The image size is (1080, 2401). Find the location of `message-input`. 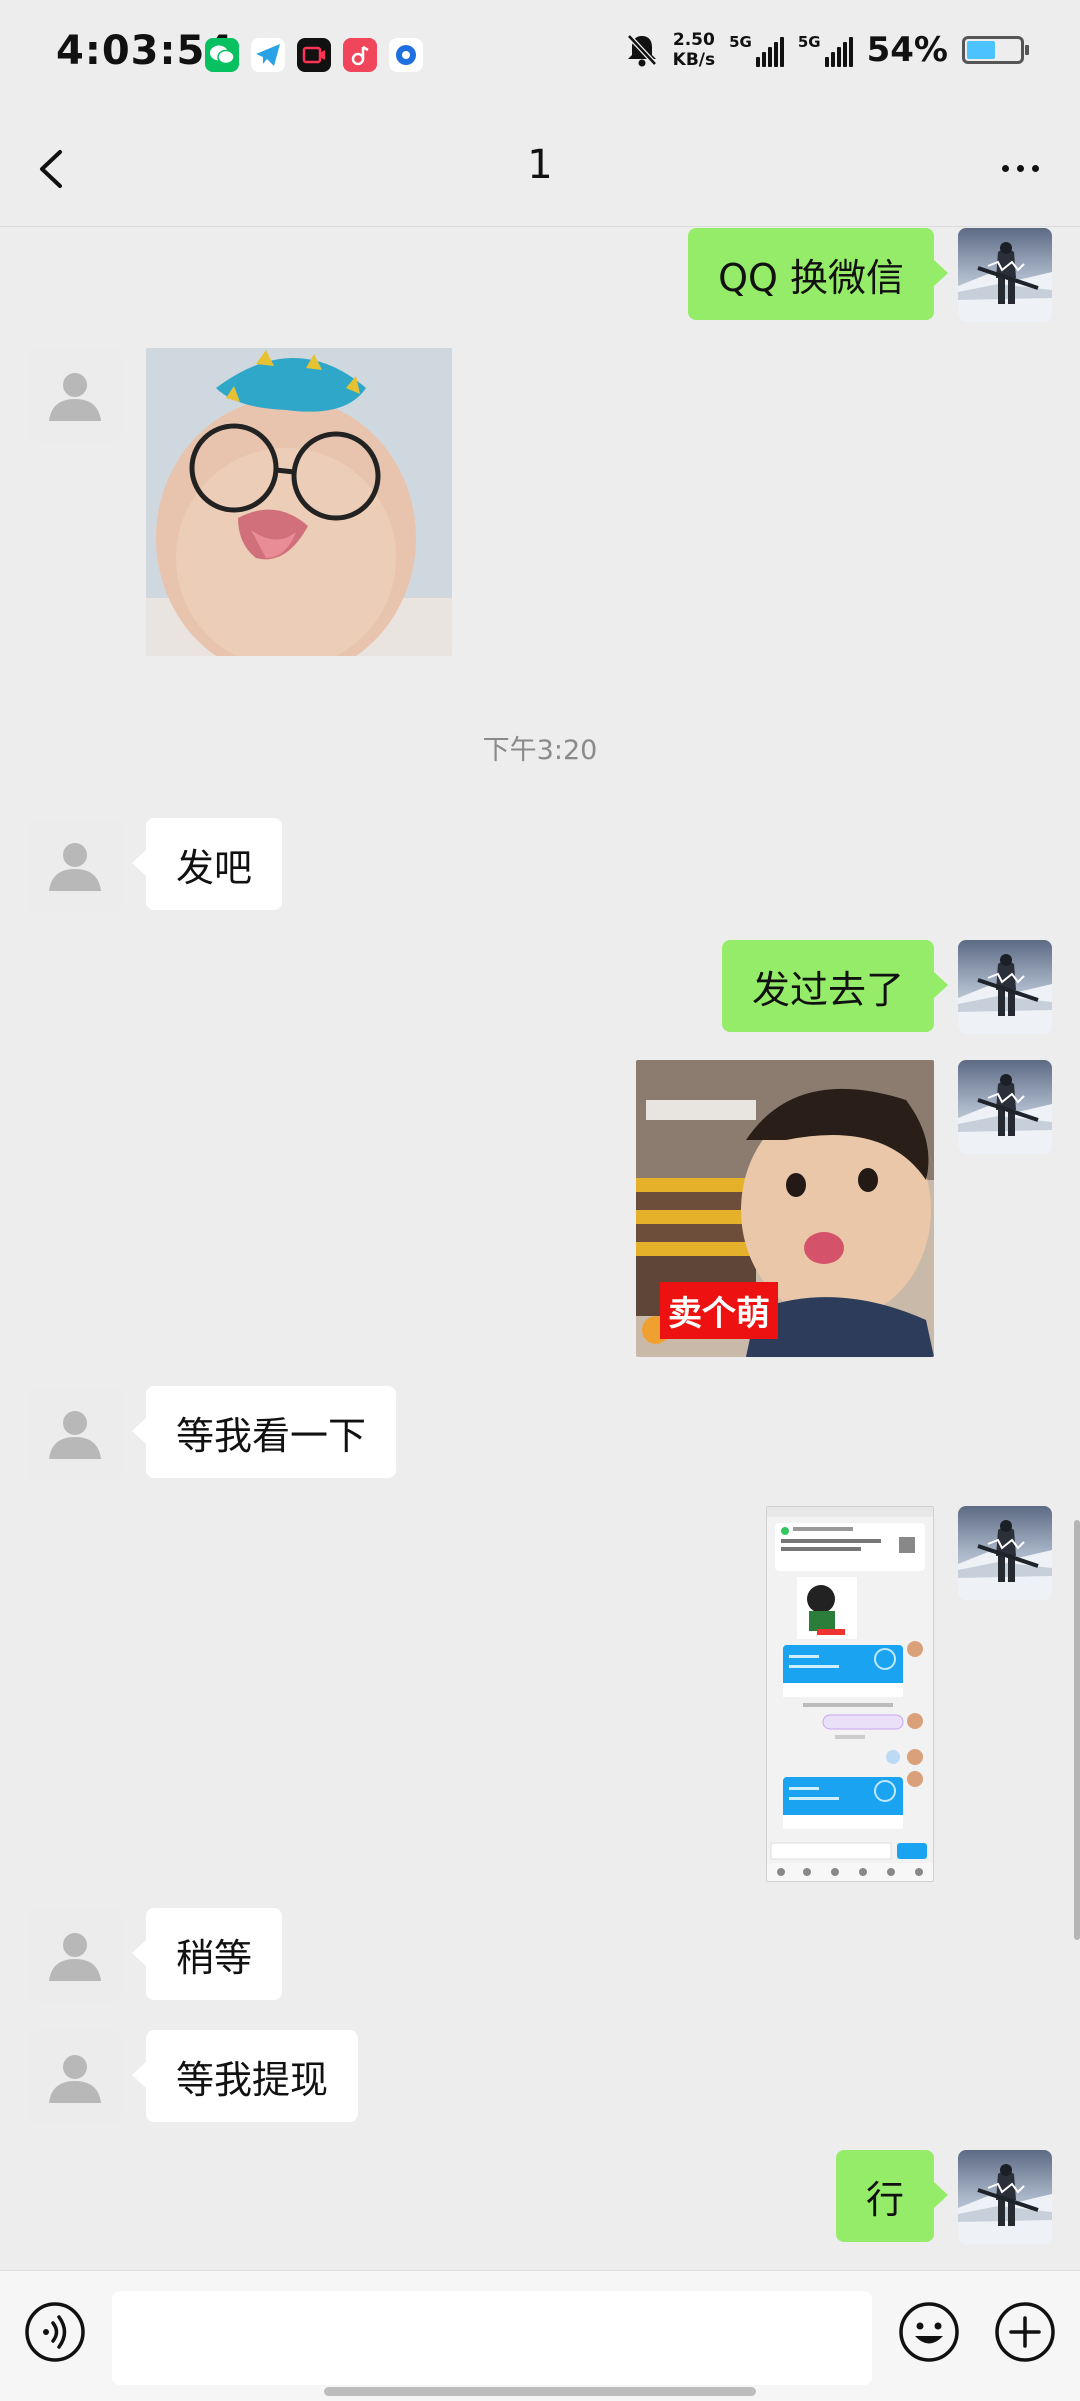

message-input is located at coordinates (492, 2338).